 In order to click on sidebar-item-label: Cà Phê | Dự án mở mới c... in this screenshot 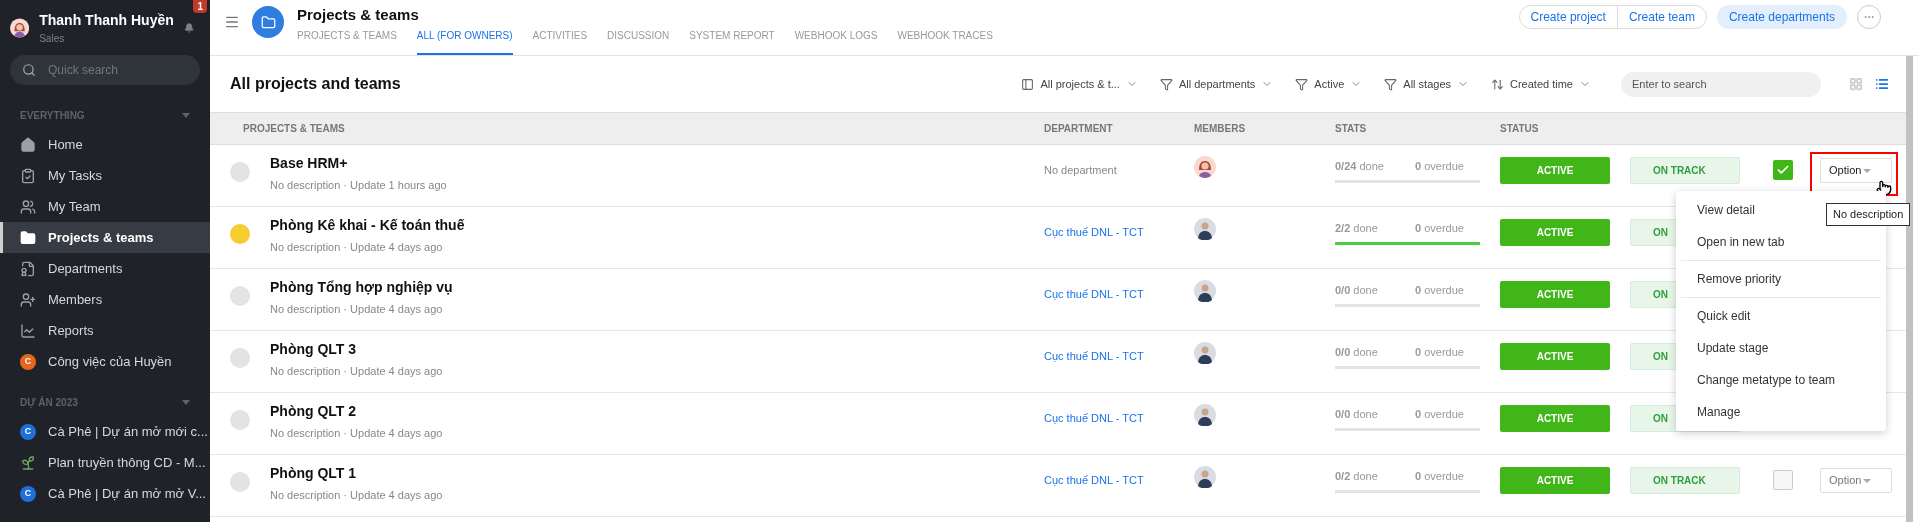, I will do `click(128, 431)`.